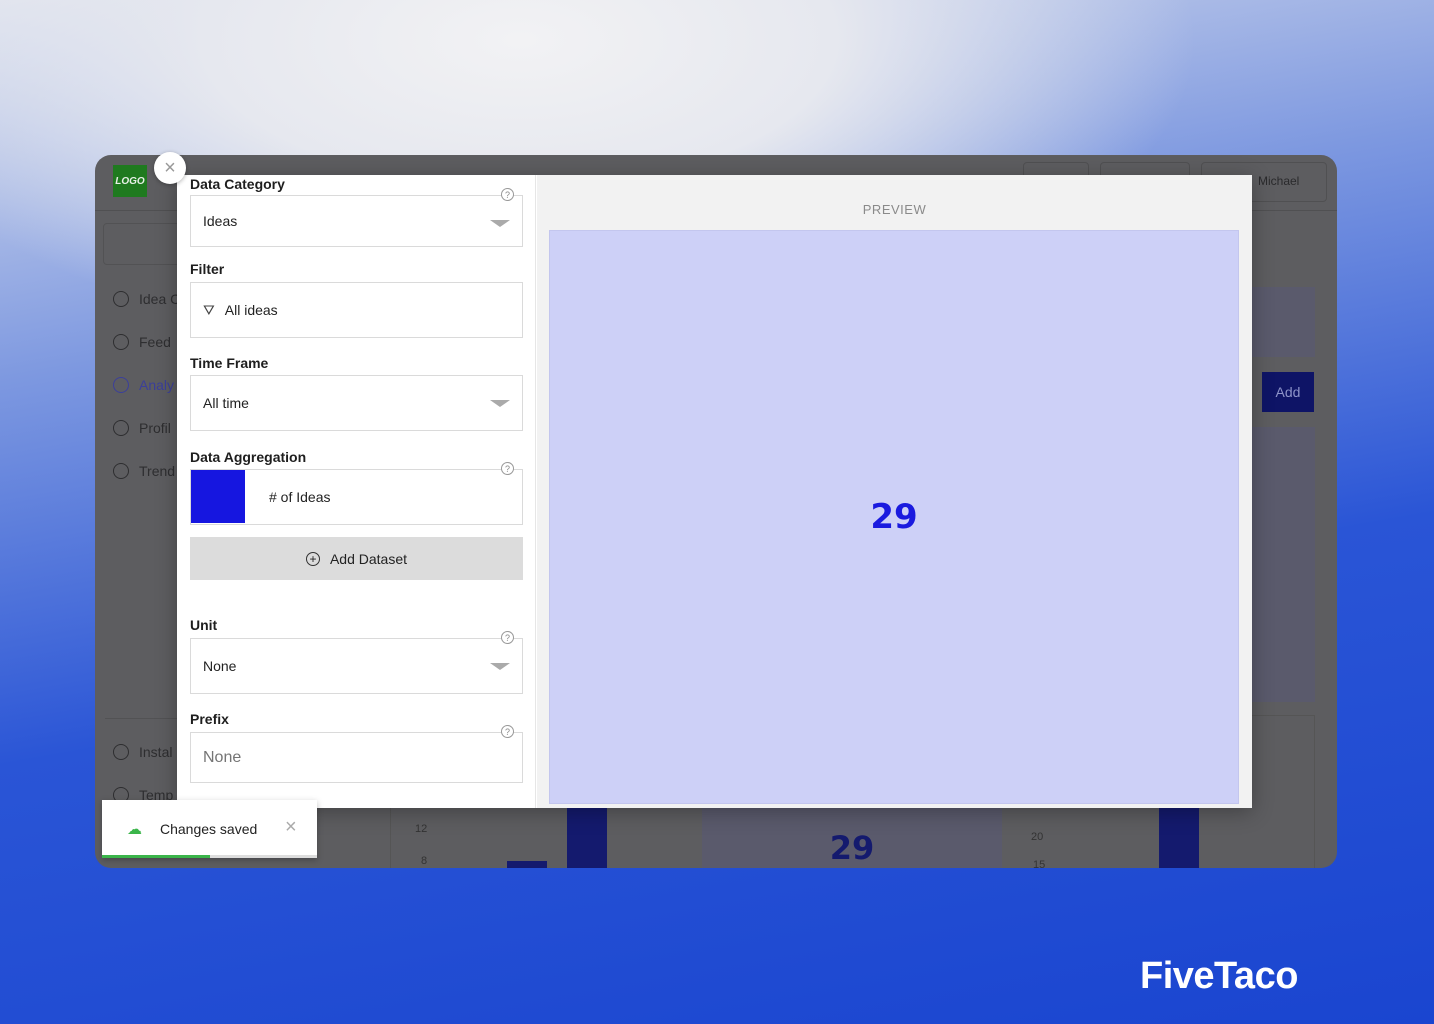  I want to click on toast-progress-track, so click(209, 856).